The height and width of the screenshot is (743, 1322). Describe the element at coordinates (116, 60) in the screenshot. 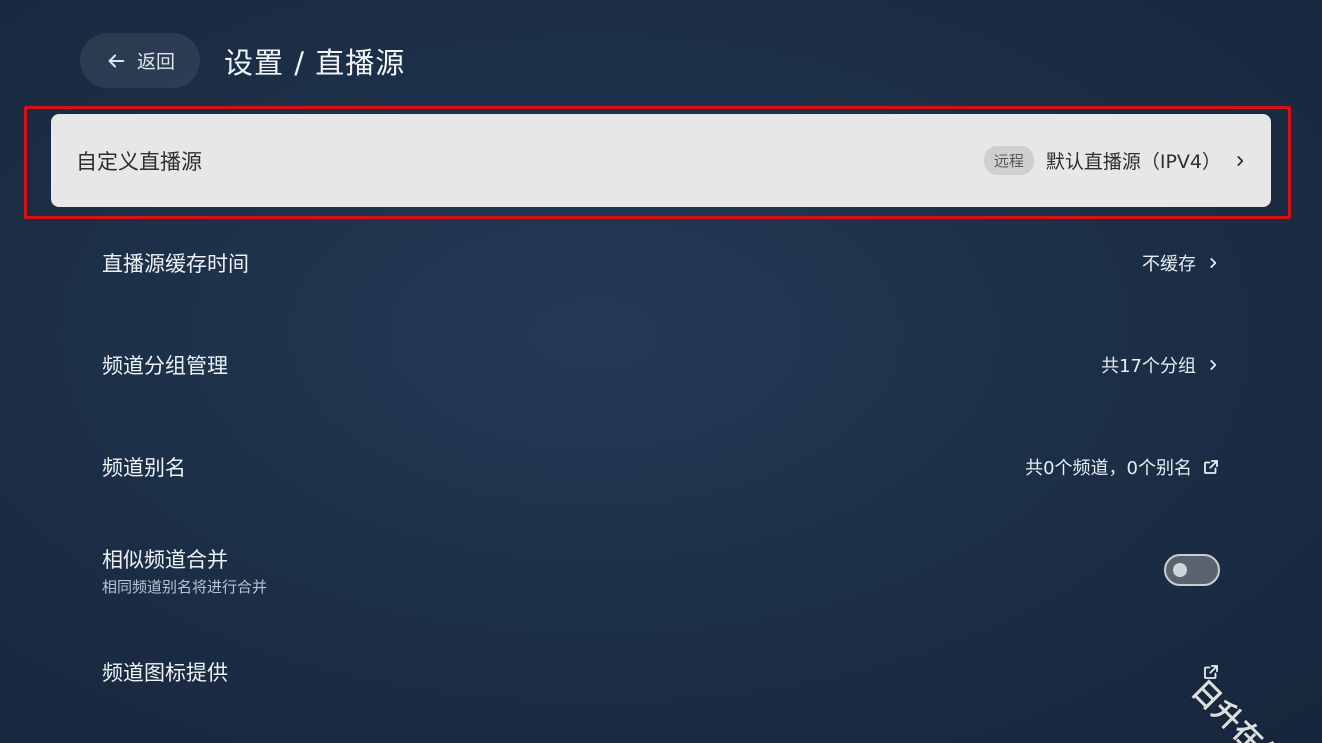

I see `arrow-left-icon` at that location.